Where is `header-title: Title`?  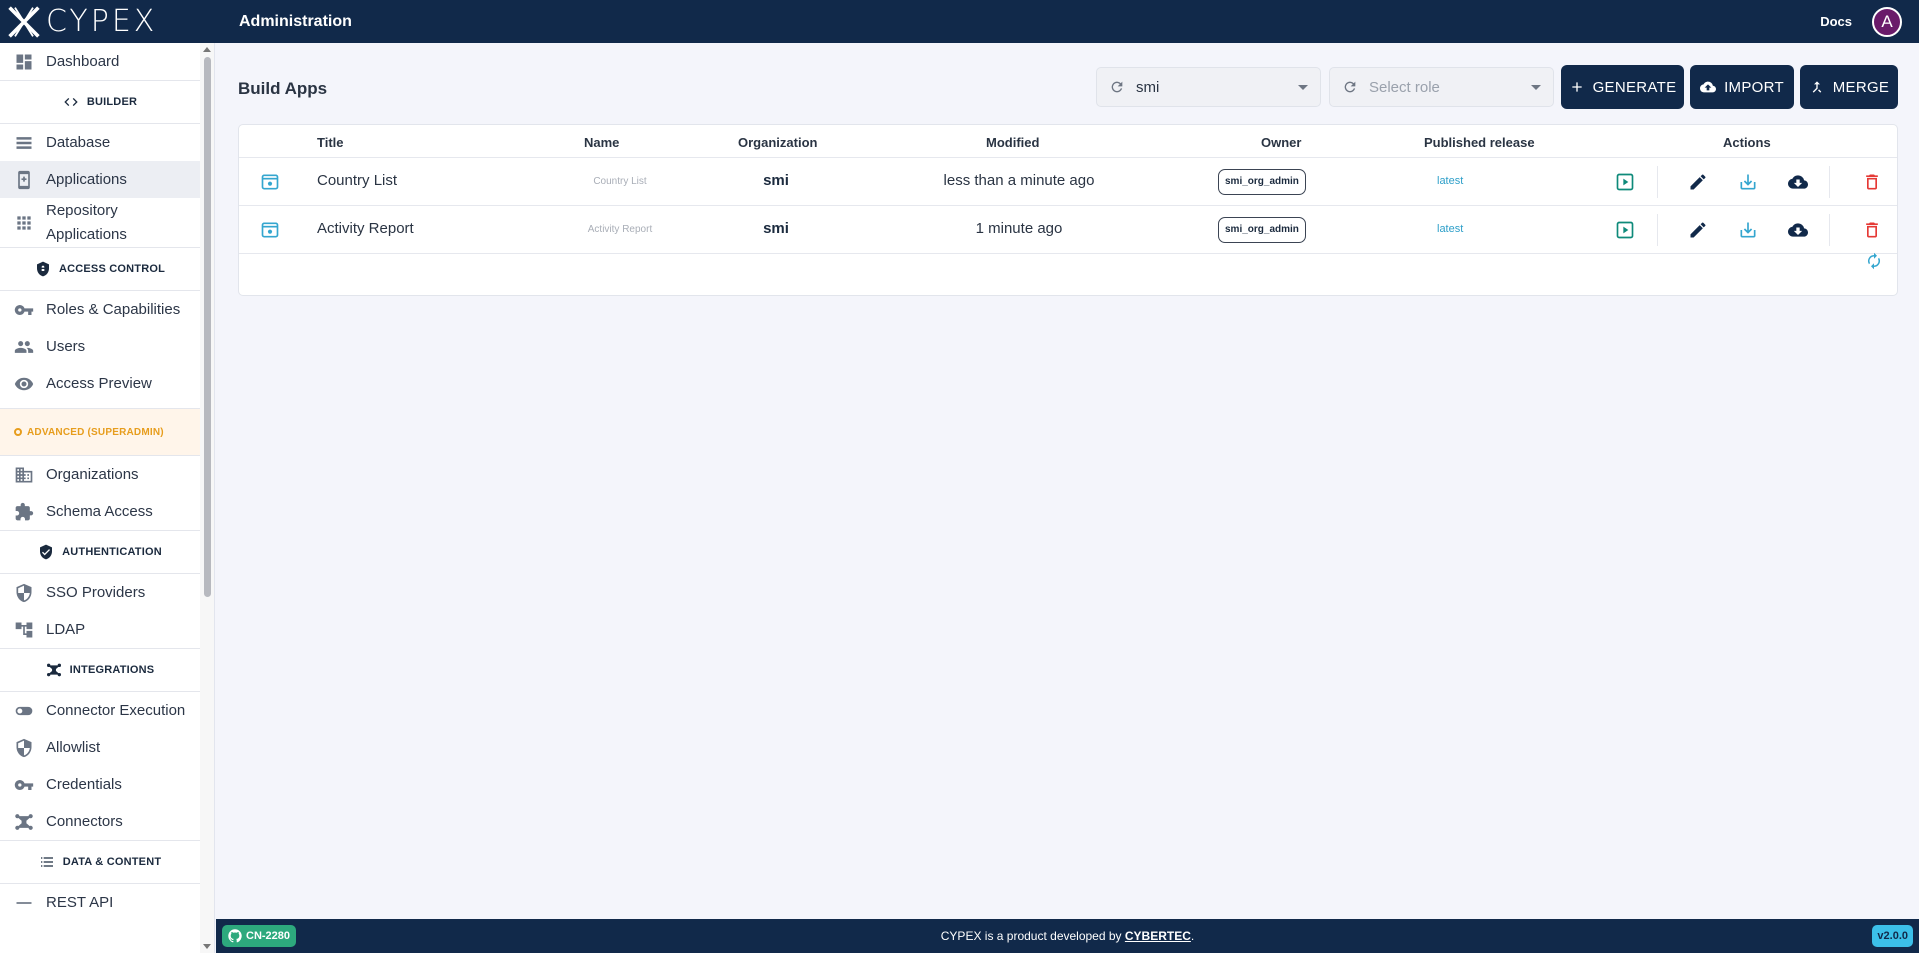
header-title: Title is located at coordinates (330, 142).